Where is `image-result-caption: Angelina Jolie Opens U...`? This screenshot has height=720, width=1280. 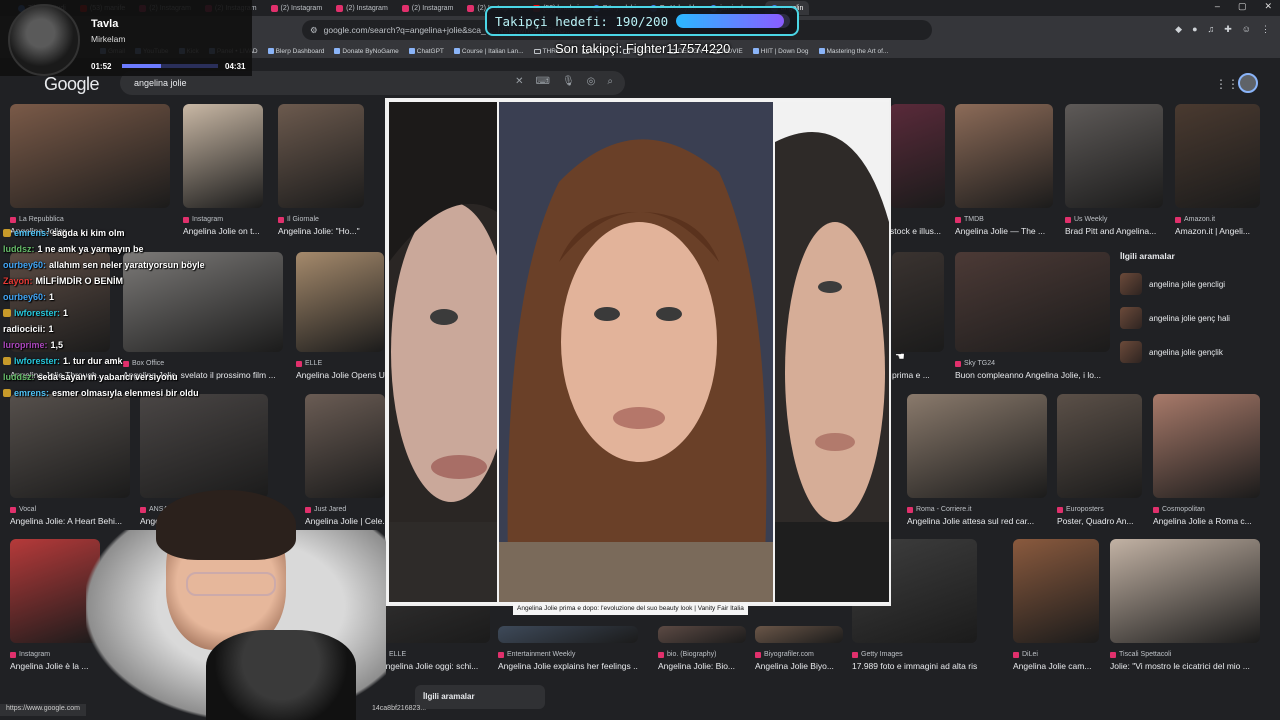 image-result-caption: Angelina Jolie Opens U... is located at coordinates (344, 375).